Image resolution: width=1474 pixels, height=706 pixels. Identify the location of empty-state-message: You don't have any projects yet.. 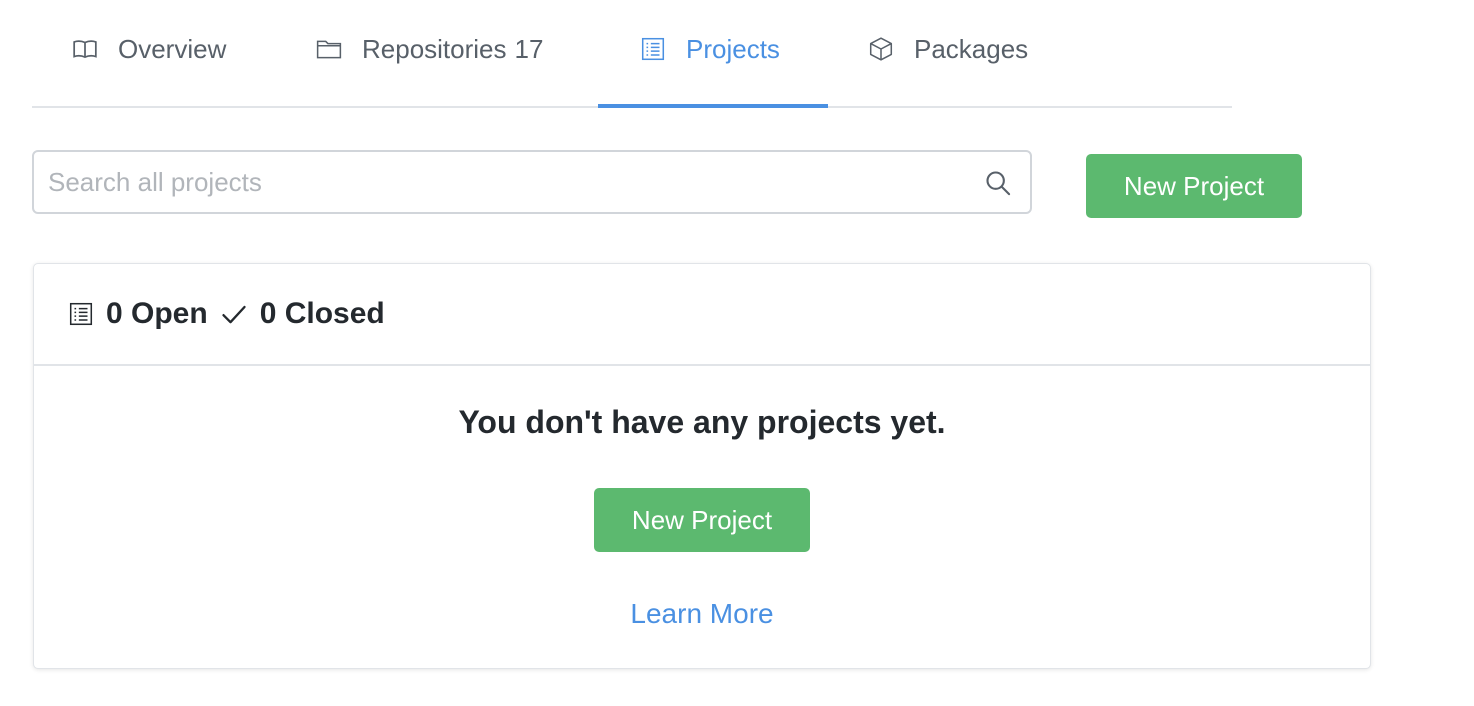
(702, 422).